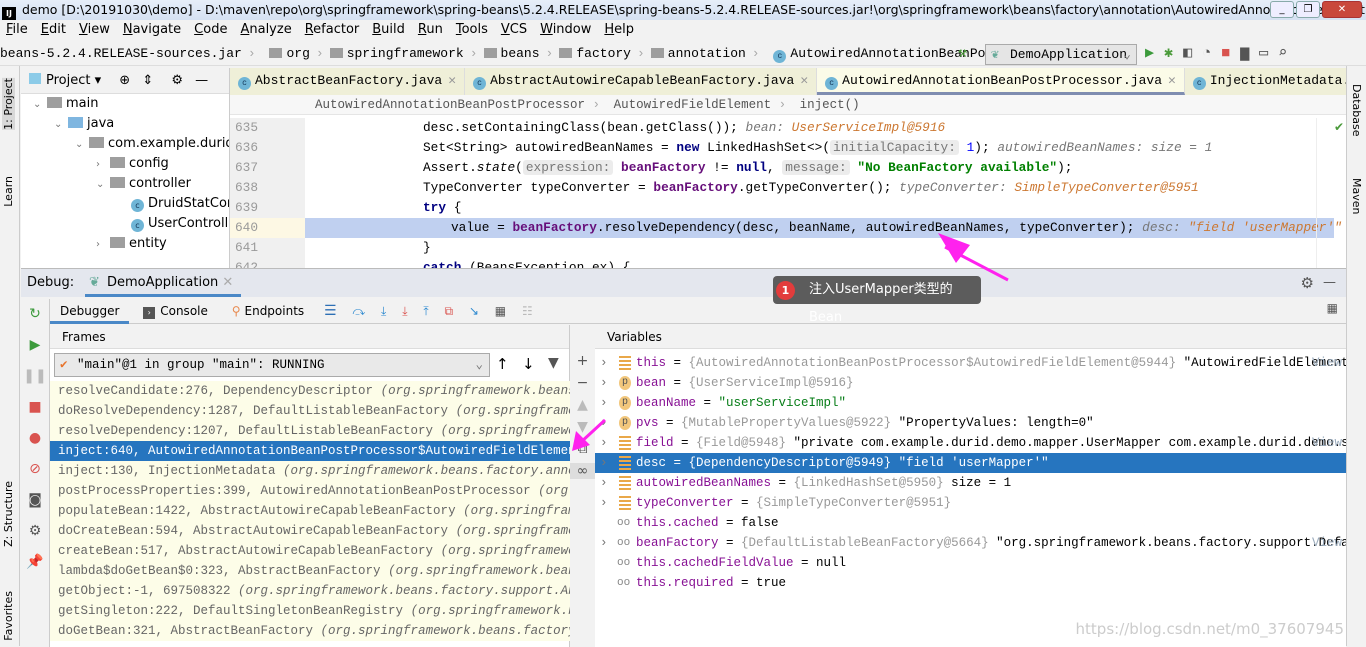  I want to click on evaluate-expression-icon: ▦, so click(500, 311).